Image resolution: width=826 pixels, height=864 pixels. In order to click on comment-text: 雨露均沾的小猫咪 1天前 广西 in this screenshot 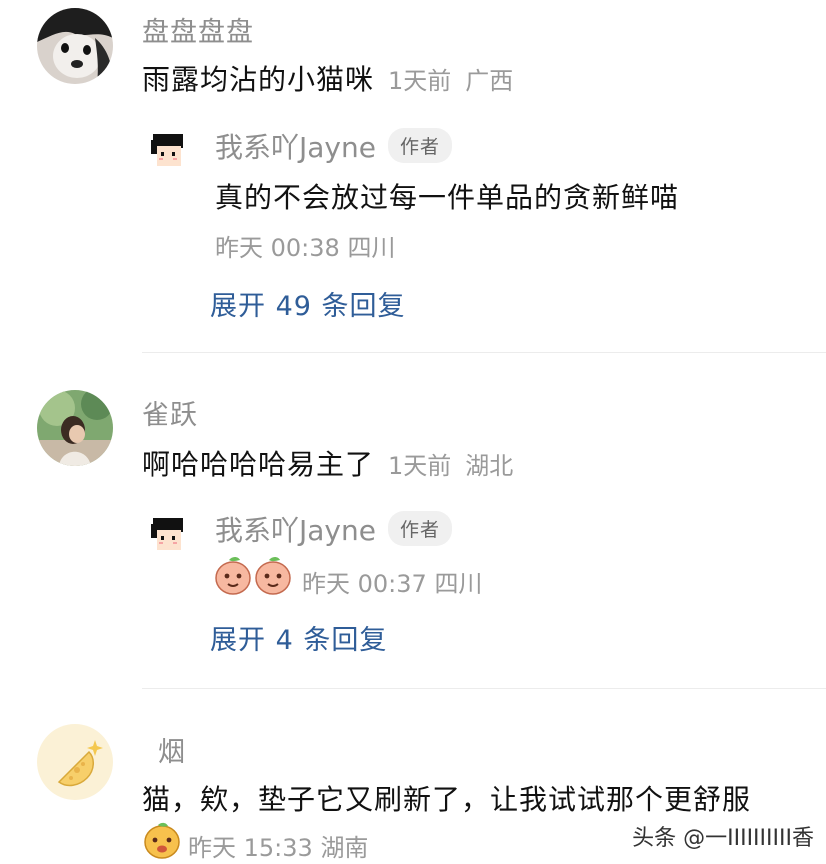, I will do `click(327, 78)`.